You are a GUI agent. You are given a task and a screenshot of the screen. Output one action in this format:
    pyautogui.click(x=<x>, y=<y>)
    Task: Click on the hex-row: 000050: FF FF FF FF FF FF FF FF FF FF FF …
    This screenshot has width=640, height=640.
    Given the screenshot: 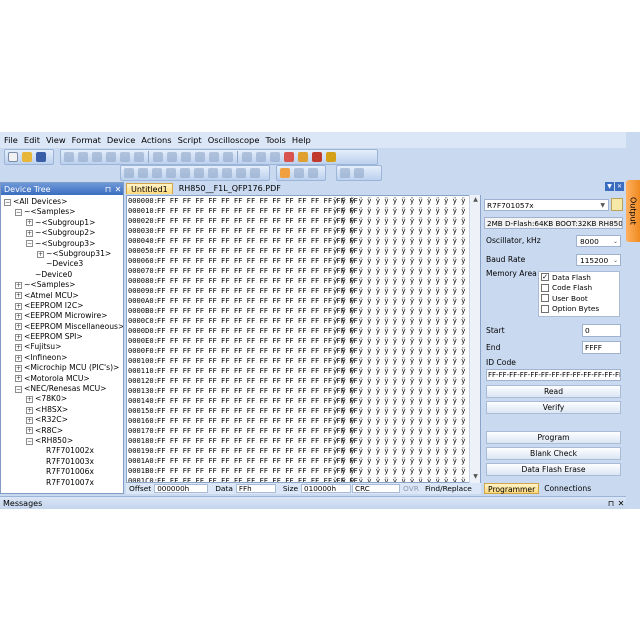 What is the action you would take?
    pyautogui.click(x=303, y=251)
    